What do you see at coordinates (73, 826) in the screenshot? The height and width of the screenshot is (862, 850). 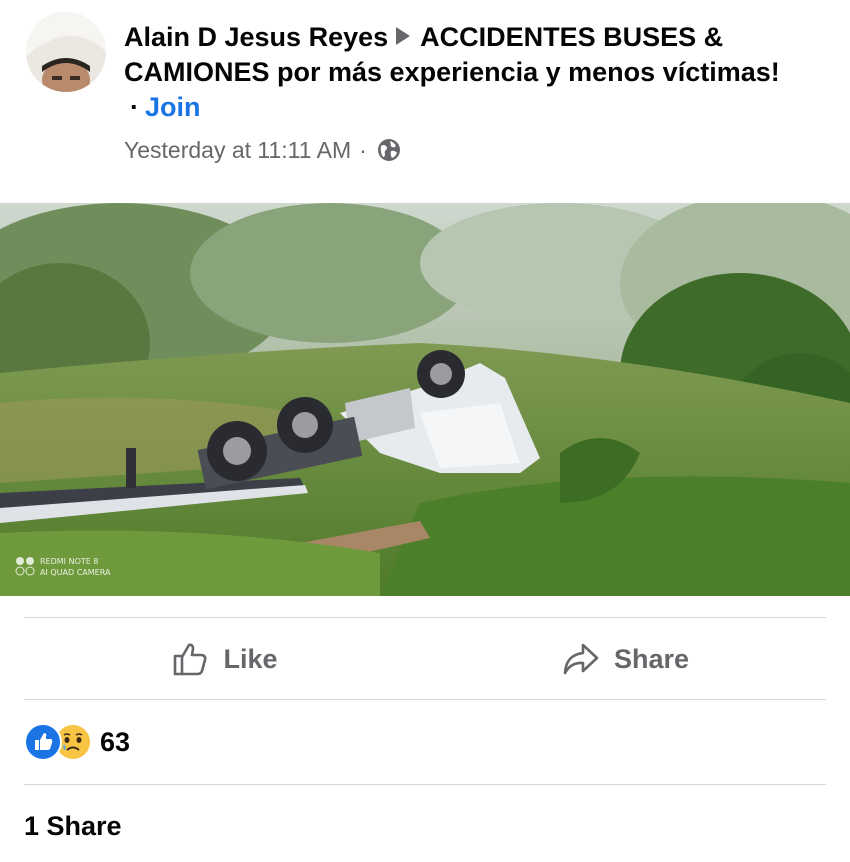 I see `share-count: 1 Share` at bounding box center [73, 826].